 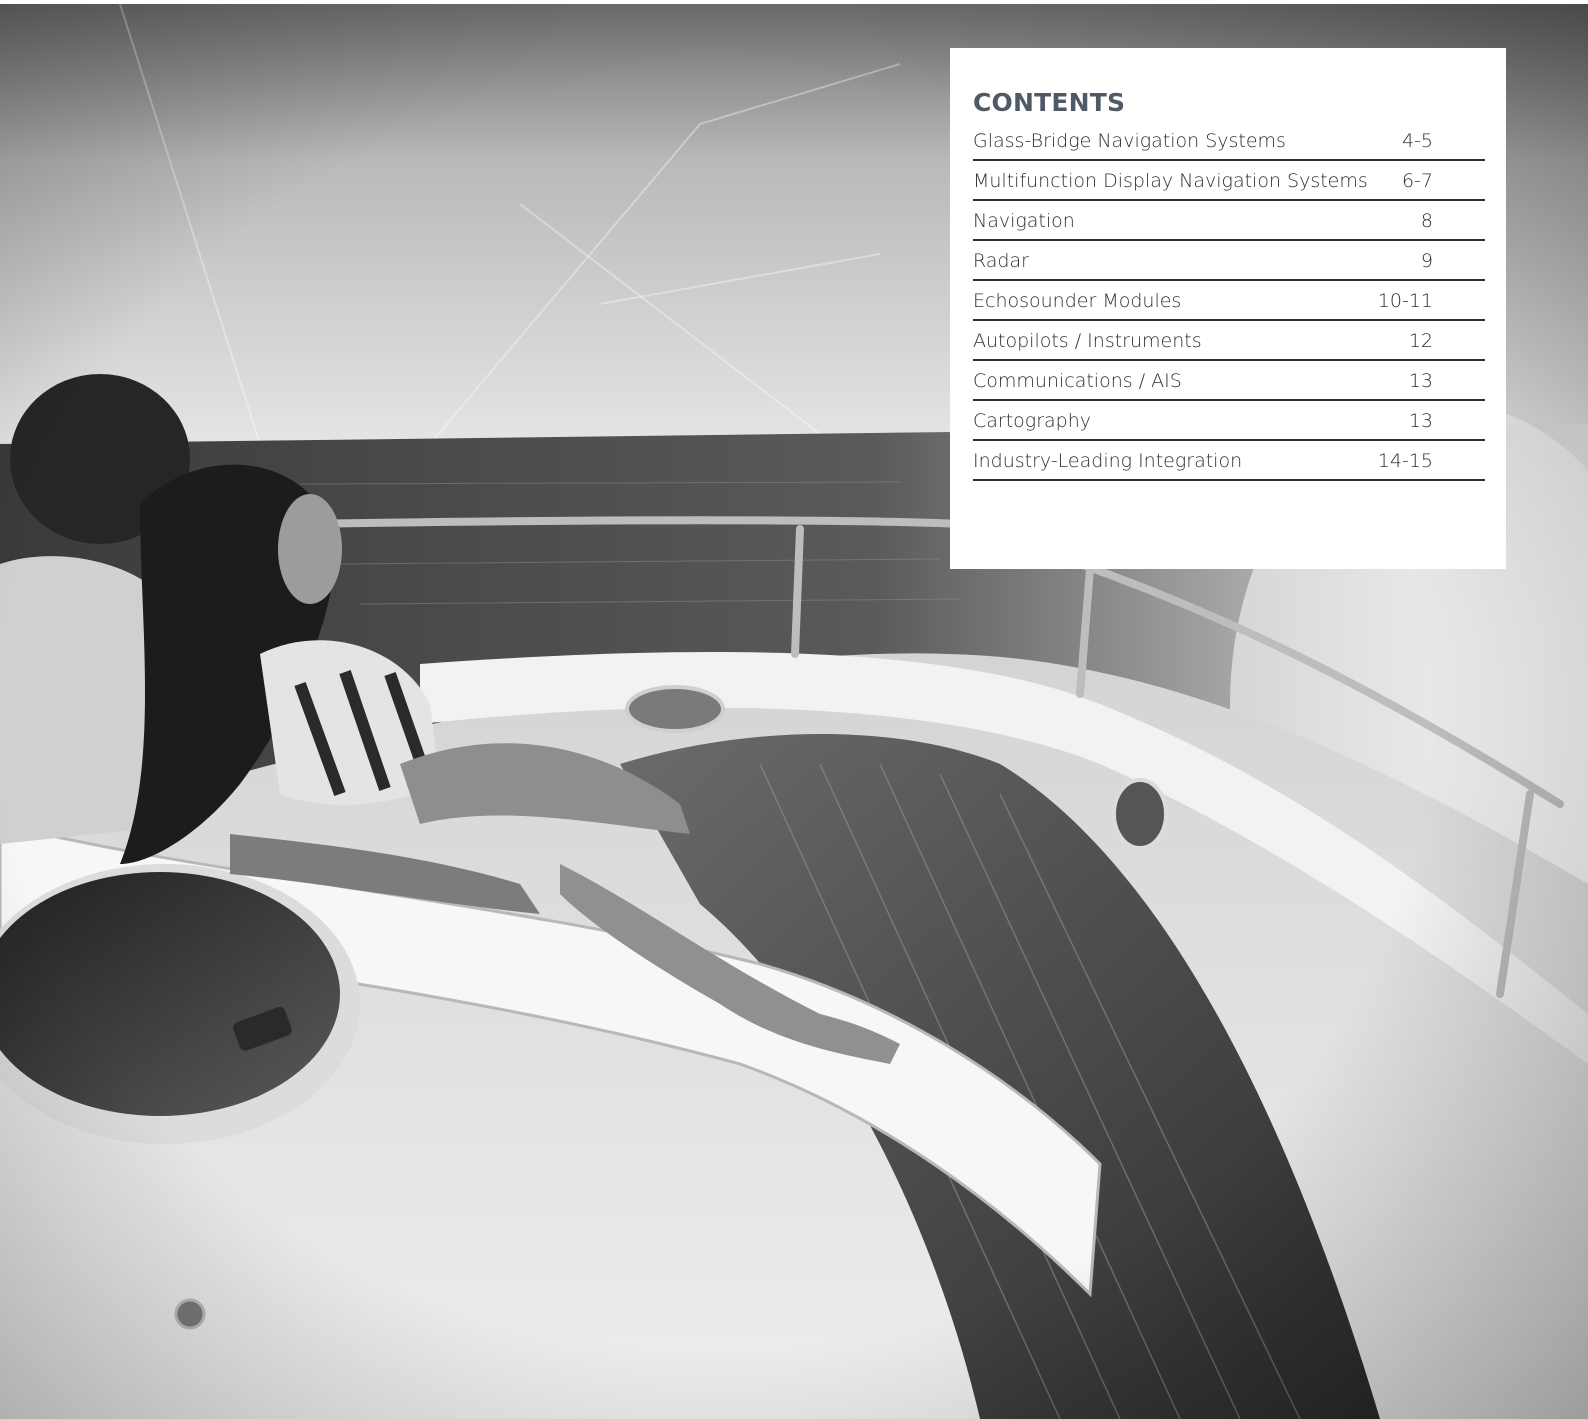 What do you see at coordinates (1129, 141) in the screenshot?
I see `toc-item-title: Glass-Bridge Navigation Systems` at bounding box center [1129, 141].